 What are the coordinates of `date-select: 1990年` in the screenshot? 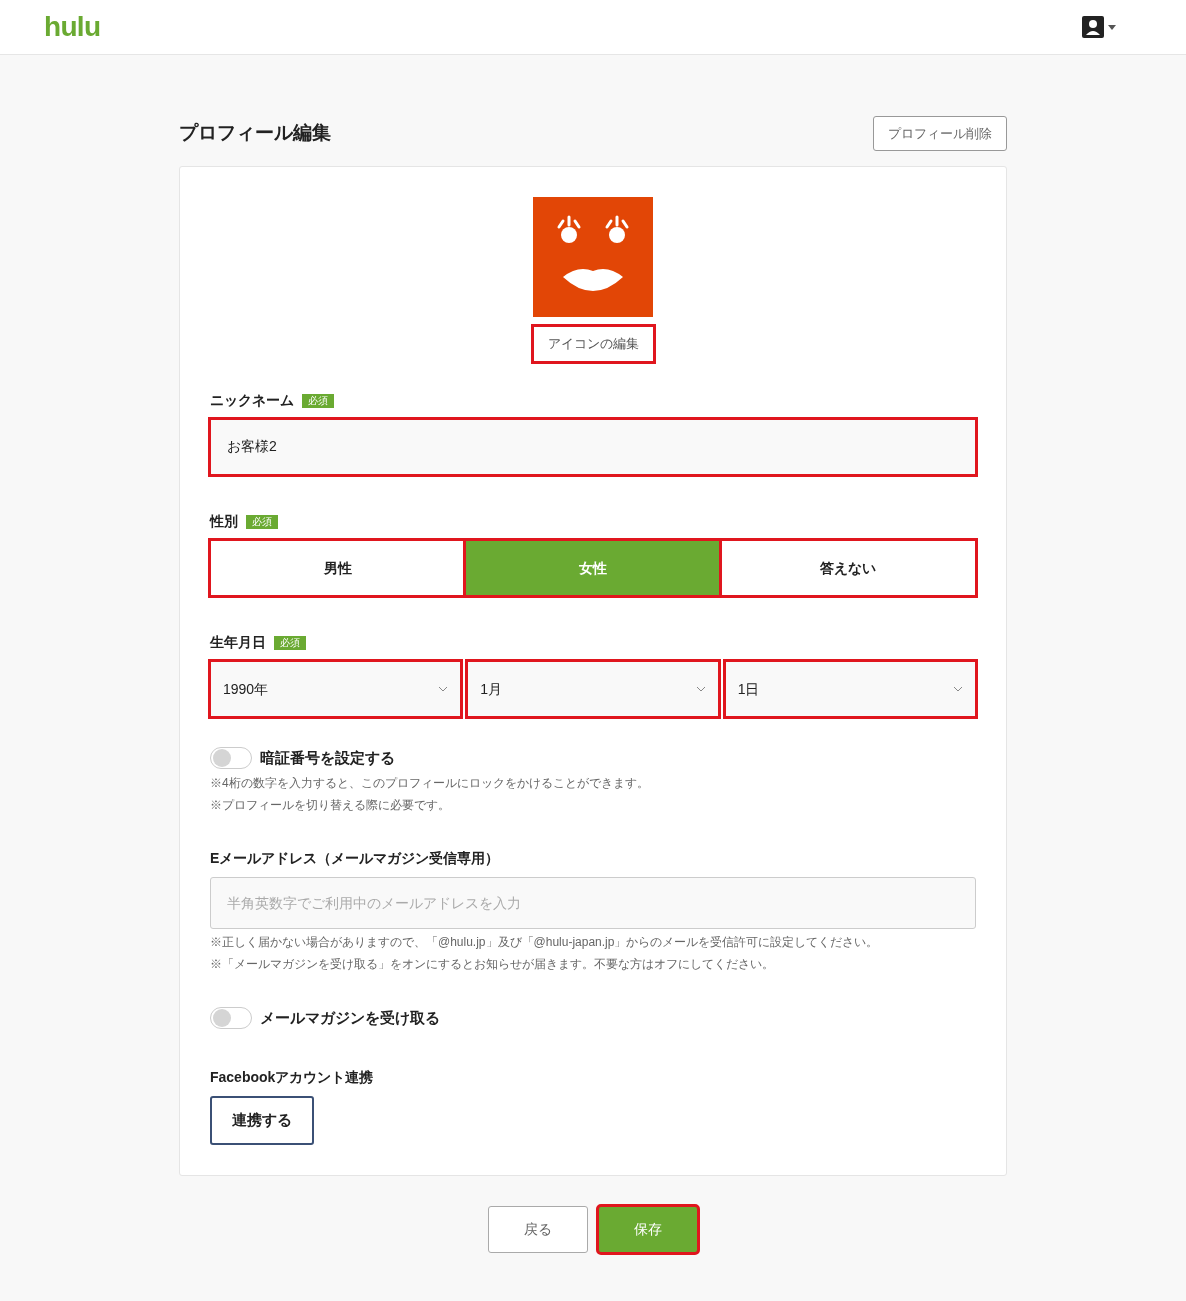 It's located at (336, 689).